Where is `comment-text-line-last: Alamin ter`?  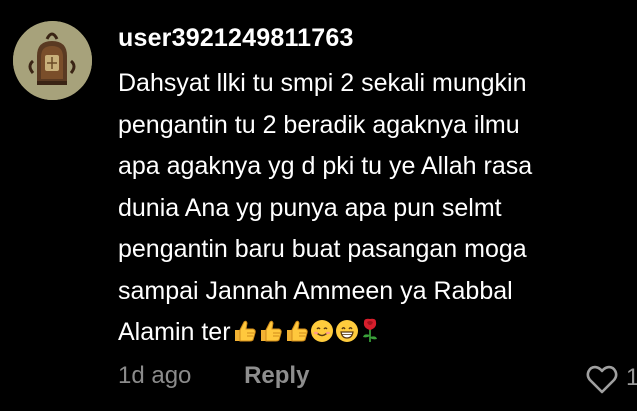 comment-text-line-last: Alamin ter is located at coordinates (370, 333).